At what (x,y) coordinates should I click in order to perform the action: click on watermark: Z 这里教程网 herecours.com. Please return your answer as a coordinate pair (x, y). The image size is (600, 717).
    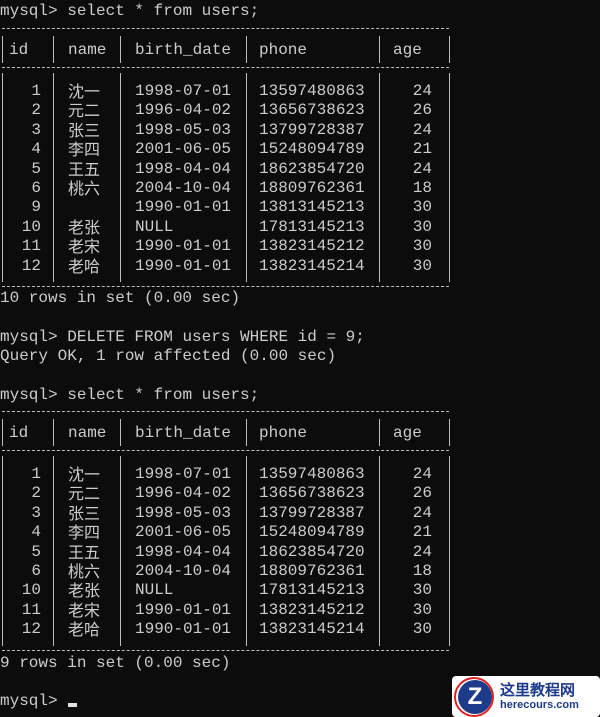
    Looking at the image, I should click on (526, 696).